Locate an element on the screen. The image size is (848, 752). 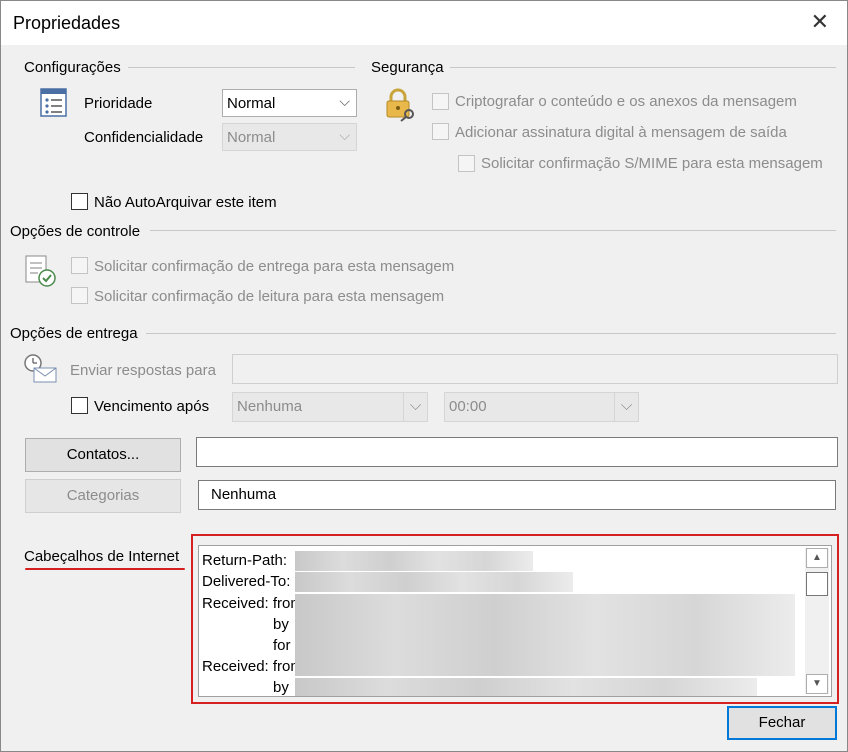
encrypt-checkbox is located at coordinates (440, 101).